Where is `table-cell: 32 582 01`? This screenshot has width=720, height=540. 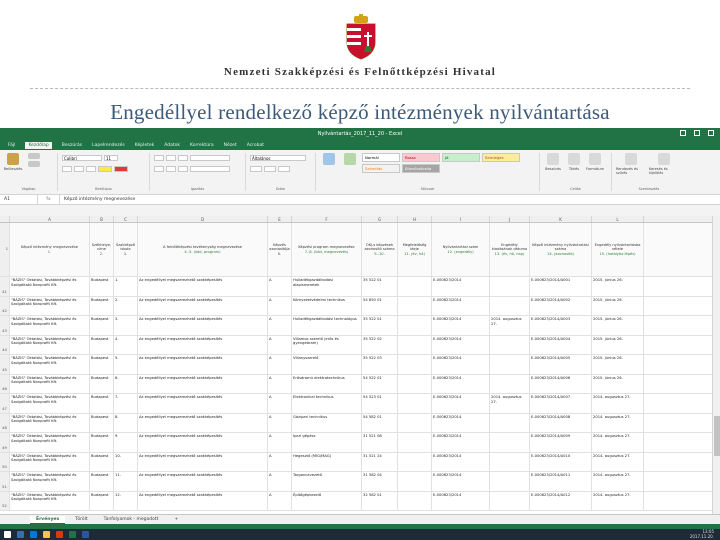 table-cell: 32 582 01 is located at coordinates (380, 500).